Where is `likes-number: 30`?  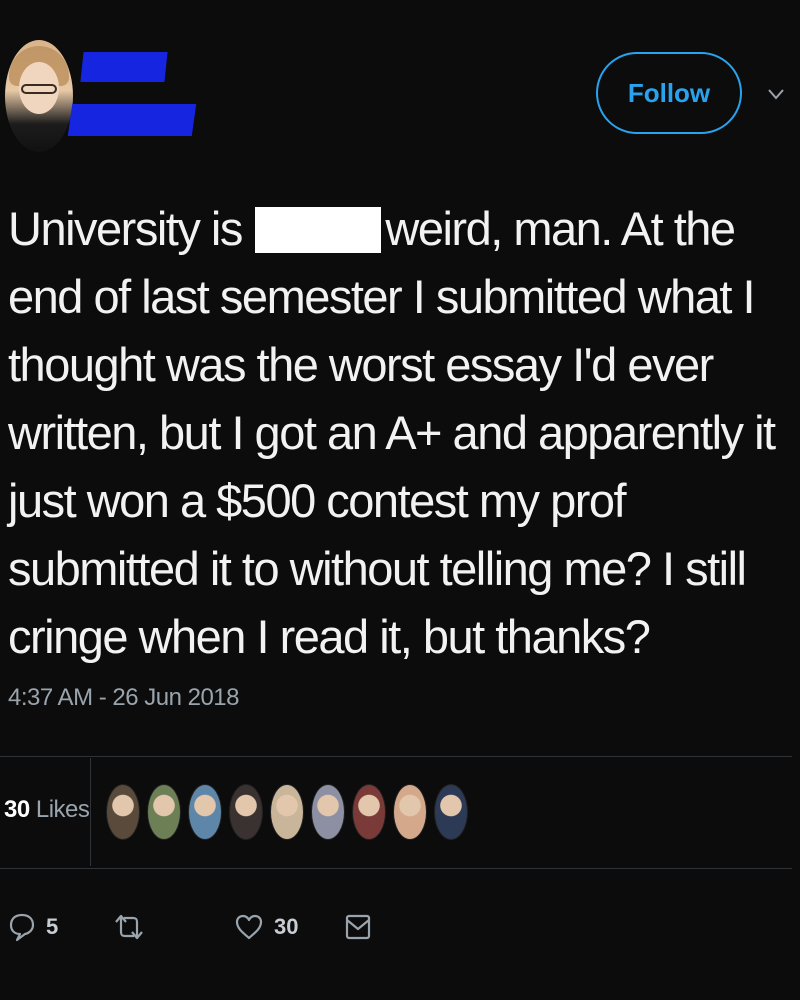
likes-number: 30 is located at coordinates (17, 809).